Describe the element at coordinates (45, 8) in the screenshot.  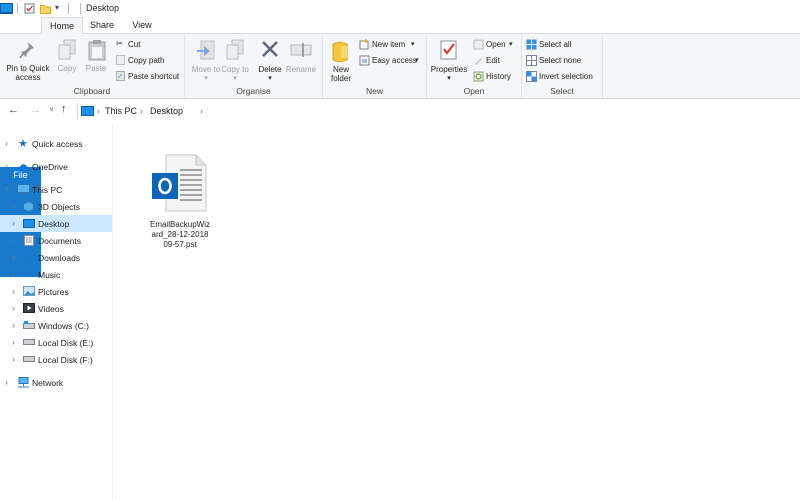
I see `new-folder-quick-icon` at that location.